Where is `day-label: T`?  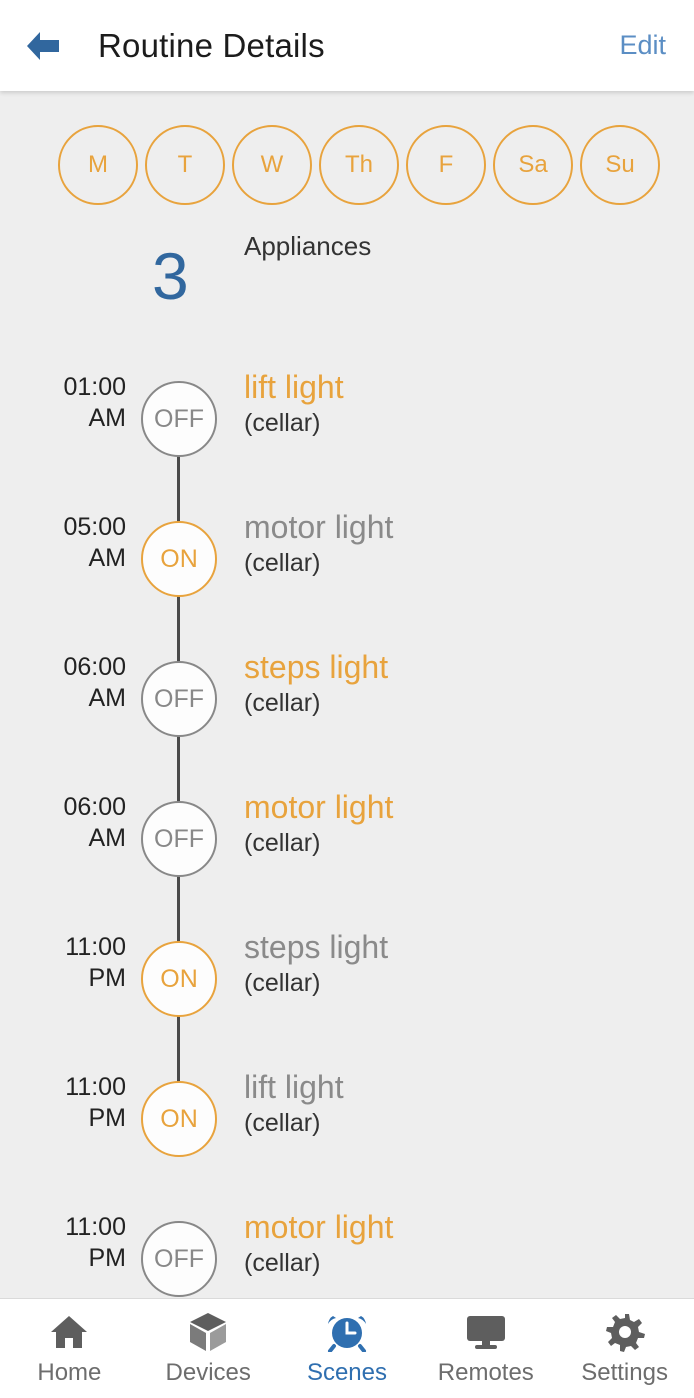 day-label: T is located at coordinates (185, 164).